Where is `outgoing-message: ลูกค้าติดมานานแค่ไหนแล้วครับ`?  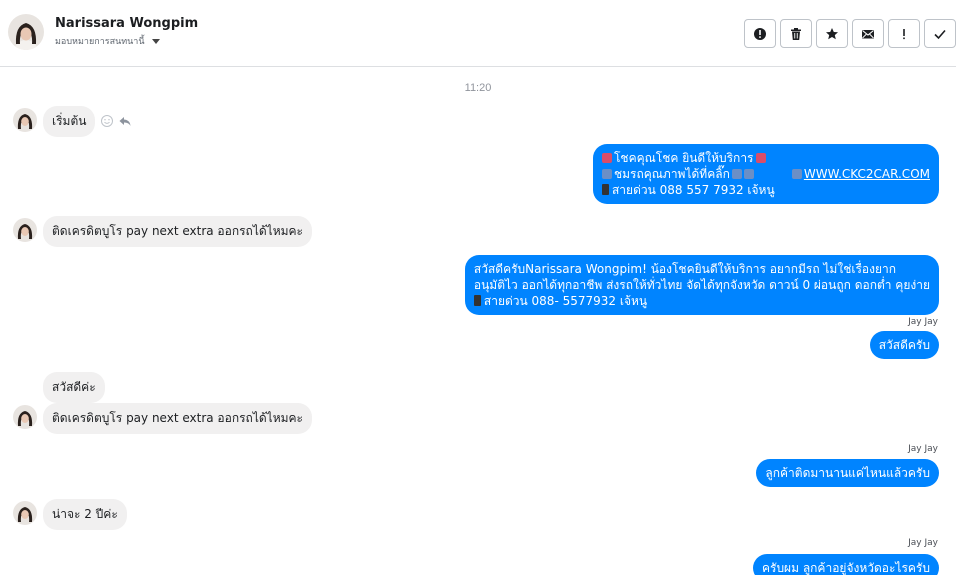 outgoing-message: ลูกค้าติดมานานแค่ไหนแล้วครับ is located at coordinates (847, 473).